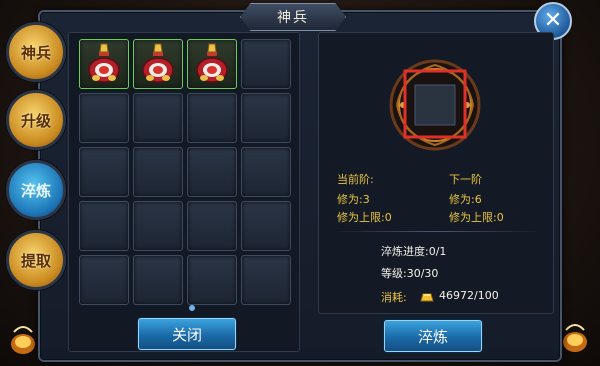 The width and height of the screenshot is (600, 366). What do you see at coordinates (435, 107) in the screenshot?
I see `weapon-slot-medallion` at bounding box center [435, 107].